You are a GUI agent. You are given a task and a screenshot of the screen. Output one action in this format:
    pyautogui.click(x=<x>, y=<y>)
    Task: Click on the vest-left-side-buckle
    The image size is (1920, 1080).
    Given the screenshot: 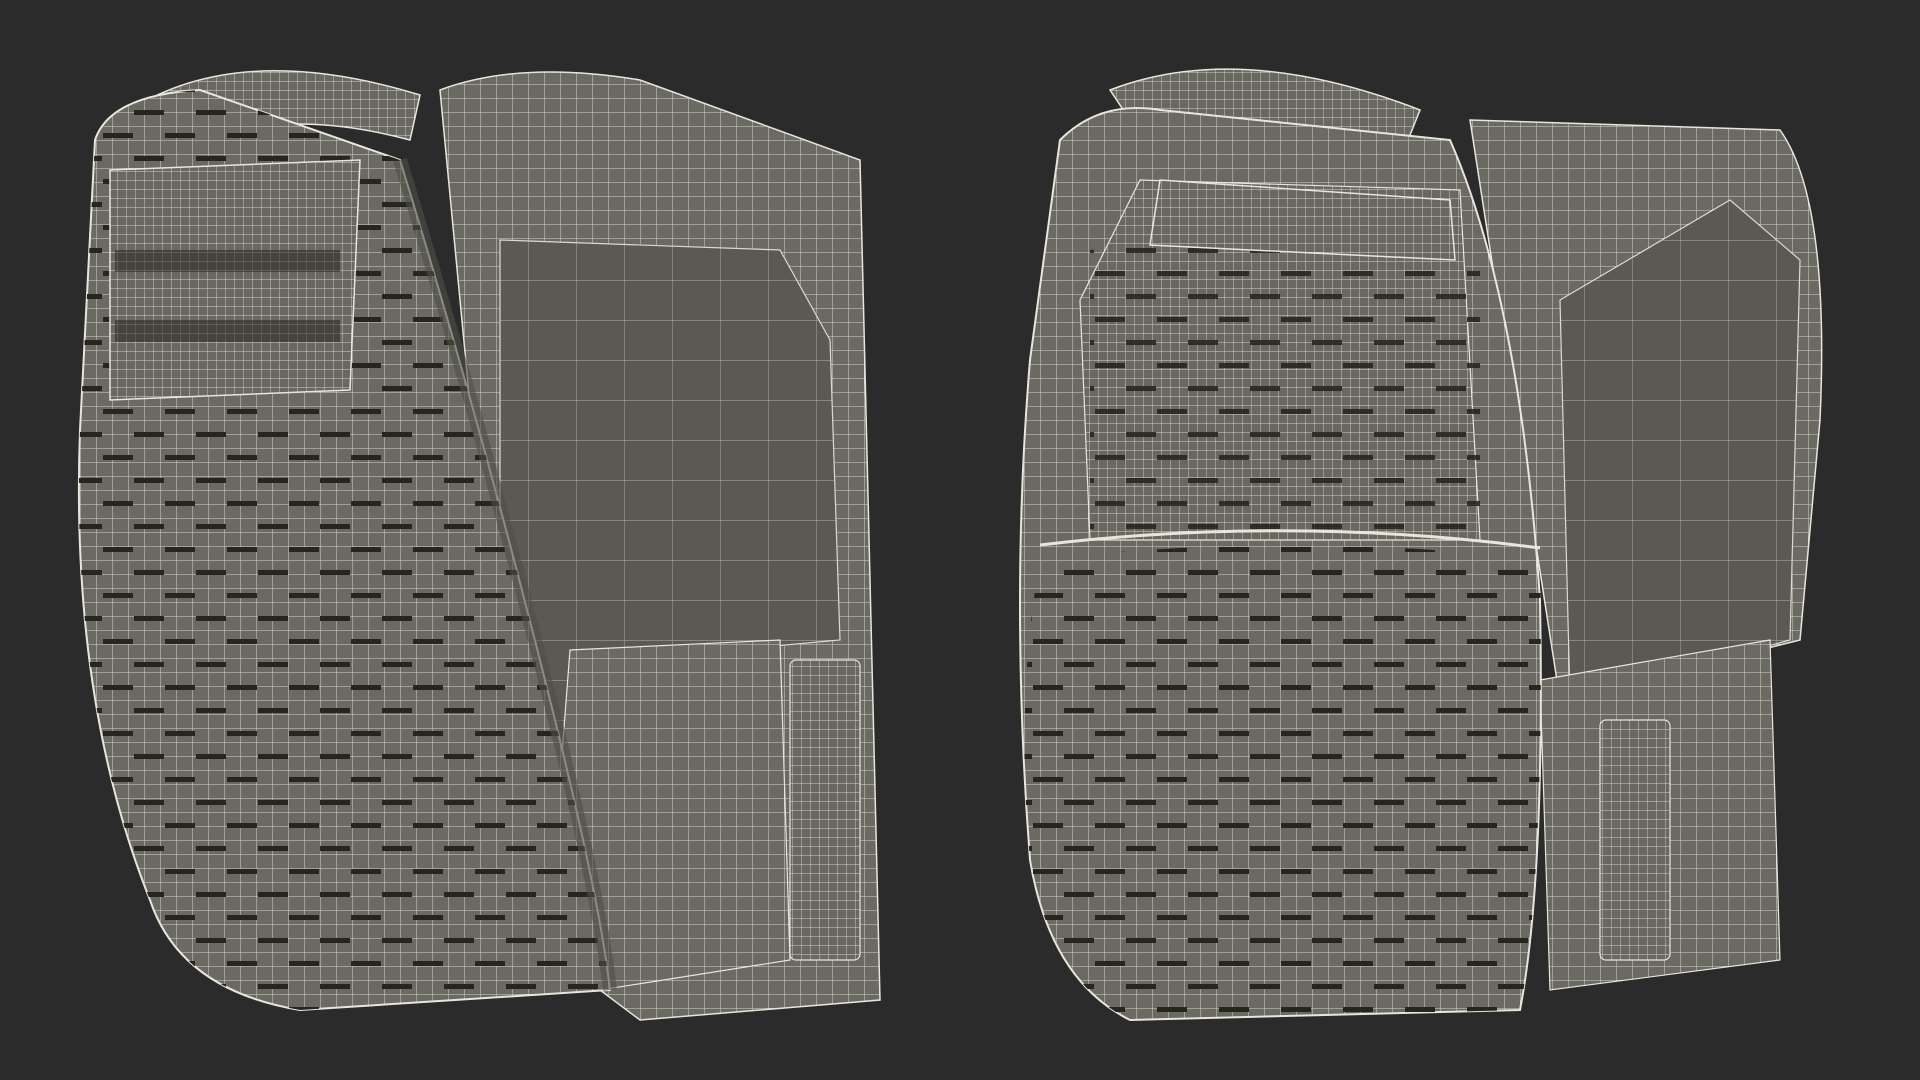 What is the action you would take?
    pyautogui.click(x=825, y=810)
    